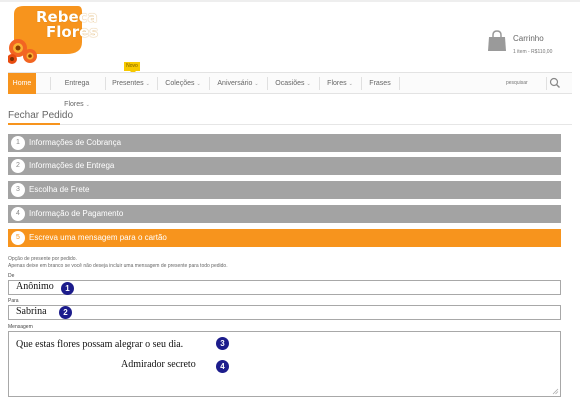  I want to click on logo-wordmark: Rebeca Flores, so click(67, 25).